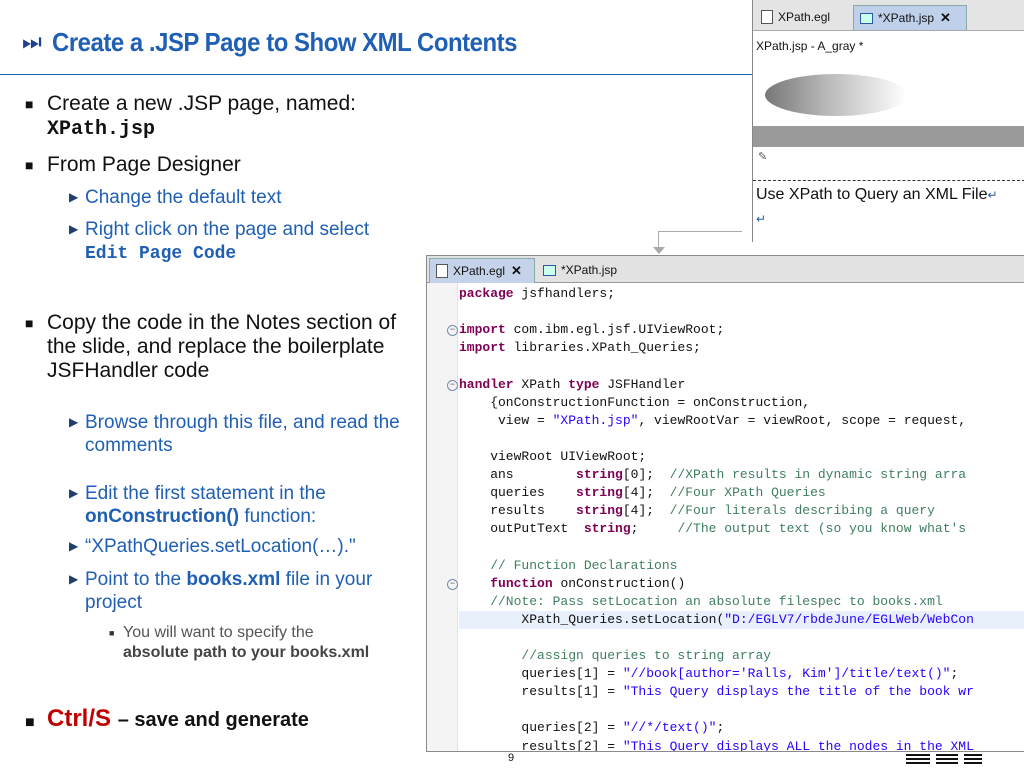  I want to click on code-line: package jsfhandlers;, so click(537, 294).